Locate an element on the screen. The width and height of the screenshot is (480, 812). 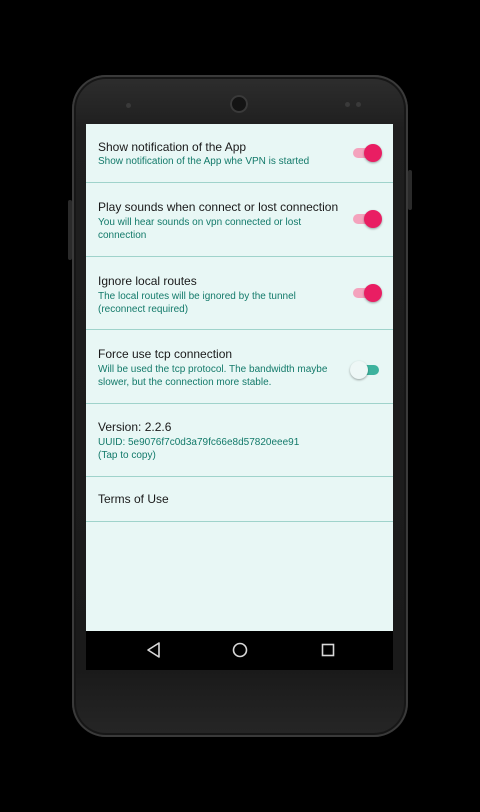
show-notification-switch is located at coordinates (367, 153).